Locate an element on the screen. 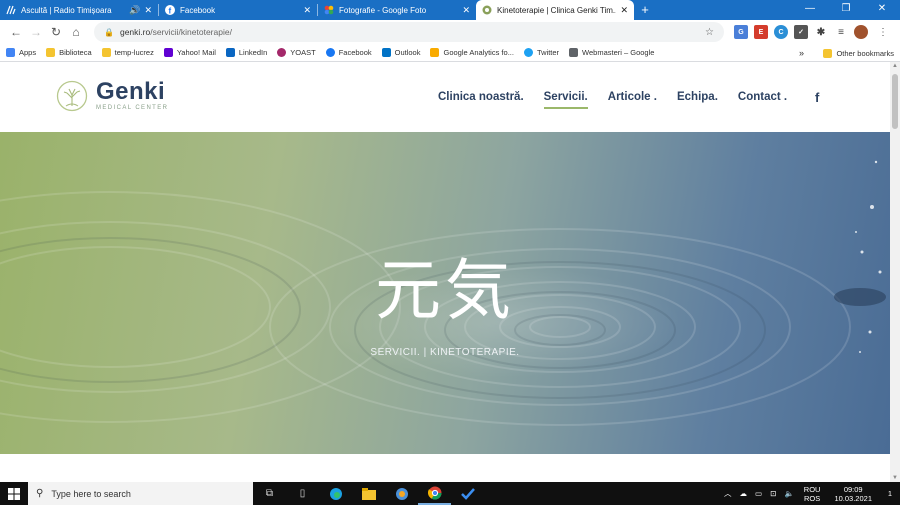  bookmark-yoast: YOAST is located at coordinates (296, 52).